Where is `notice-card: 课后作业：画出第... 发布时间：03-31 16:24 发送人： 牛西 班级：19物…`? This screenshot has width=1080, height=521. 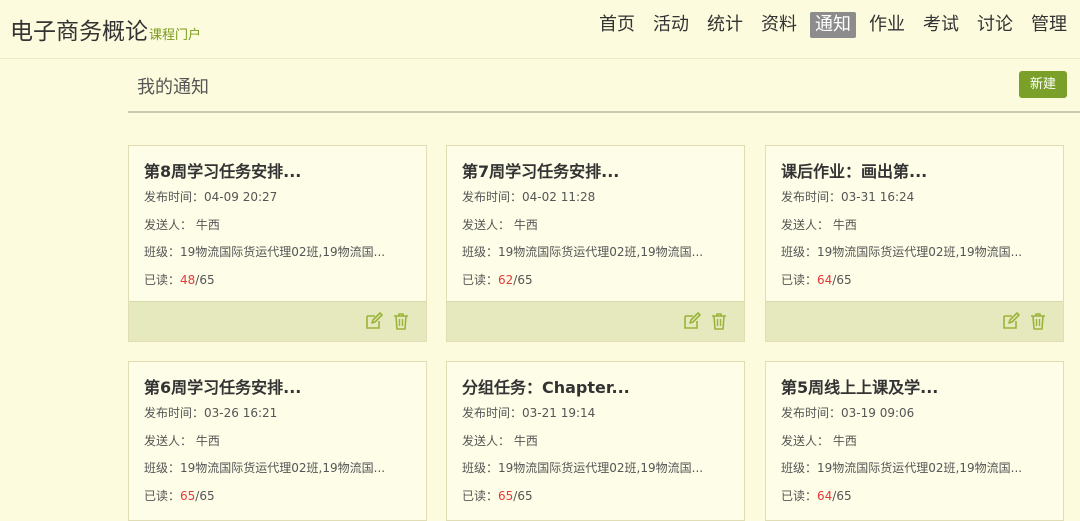
notice-card: 课后作业：画出第... 发布时间：03-31 16:24 发送人： 牛西 班级：19物… is located at coordinates (914, 243).